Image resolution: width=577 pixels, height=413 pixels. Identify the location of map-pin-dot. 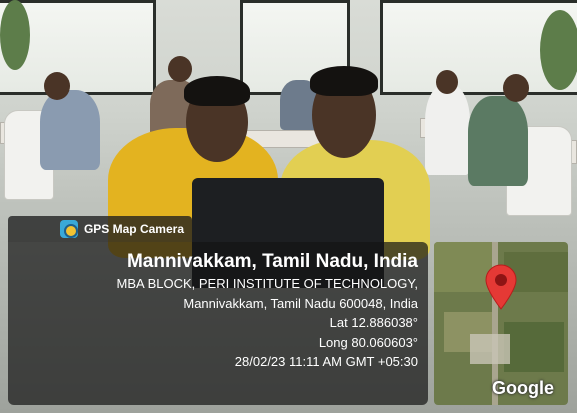
(501, 280).